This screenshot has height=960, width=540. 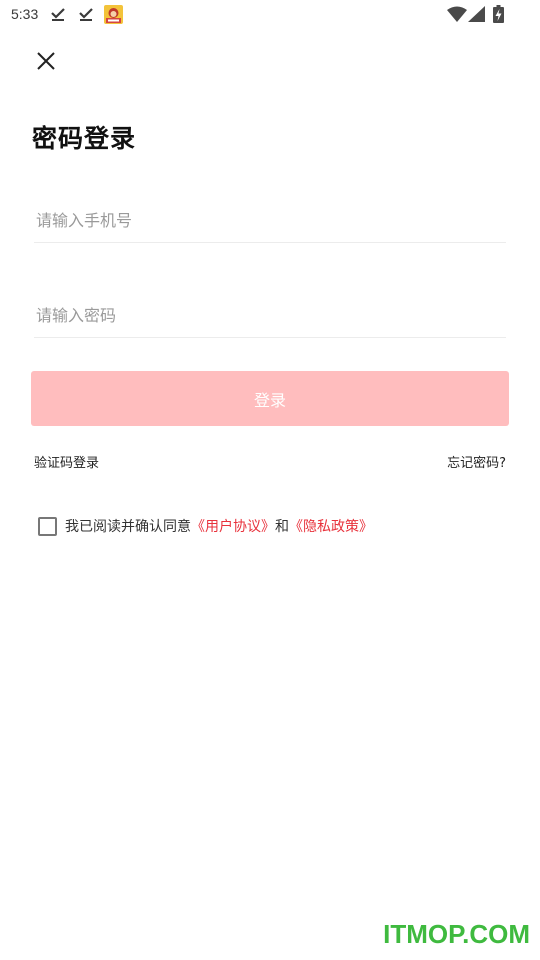 I want to click on phone-input, so click(x=270, y=220).